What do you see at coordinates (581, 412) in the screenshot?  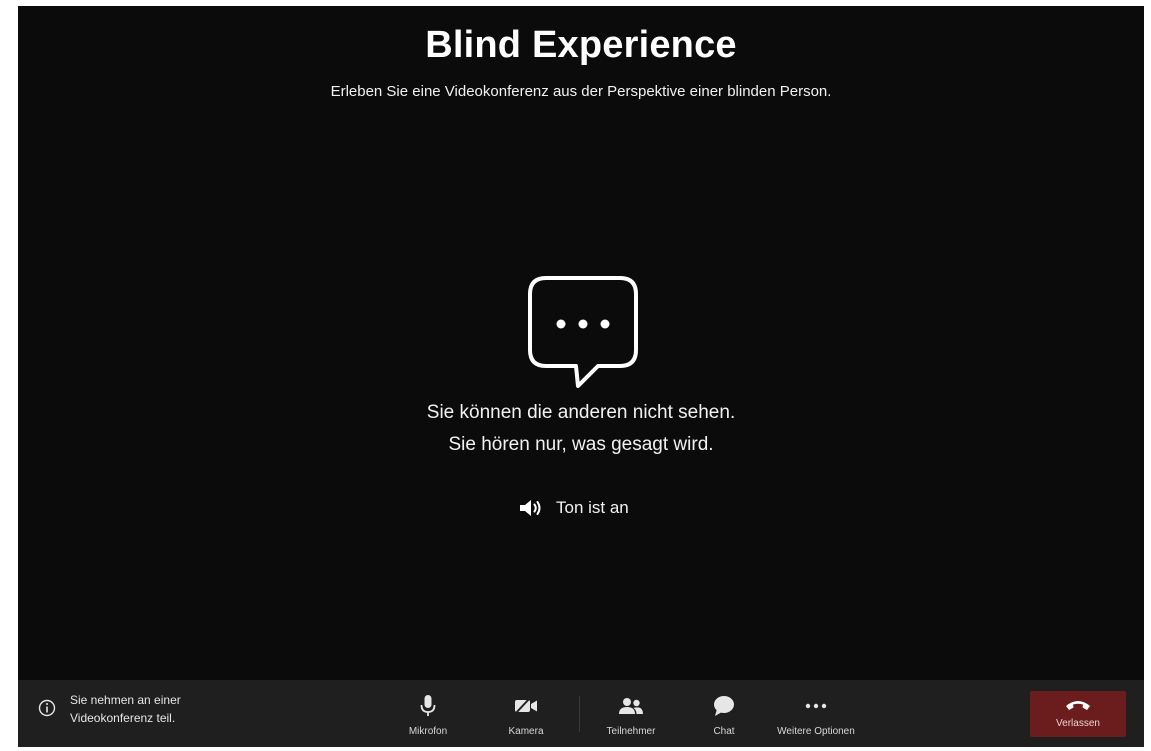 I see `info-line-1: Sie können die anderen nicht sehen.` at bounding box center [581, 412].